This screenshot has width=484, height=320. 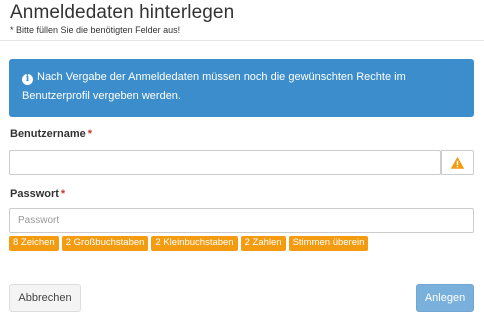 I want to click on requirement-badge-digits: 2 Zahlen, so click(x=263, y=243).